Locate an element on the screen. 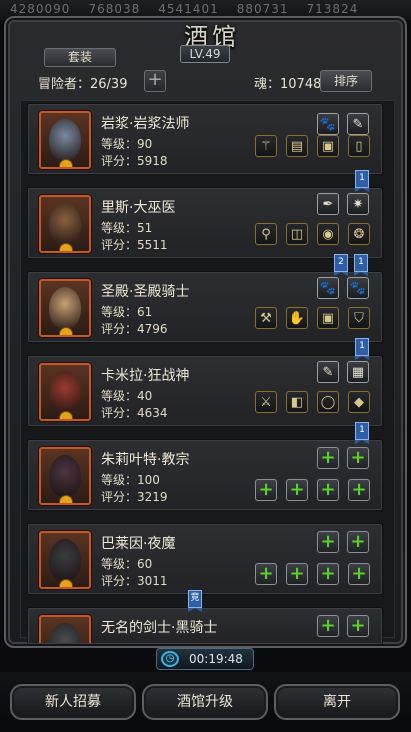  hero-card: 圣殿·圣殿骑士 等级：61 评分：4796 🐾 🐾 ⚒ ✋ ▣ ⛉ is located at coordinates (205, 307).